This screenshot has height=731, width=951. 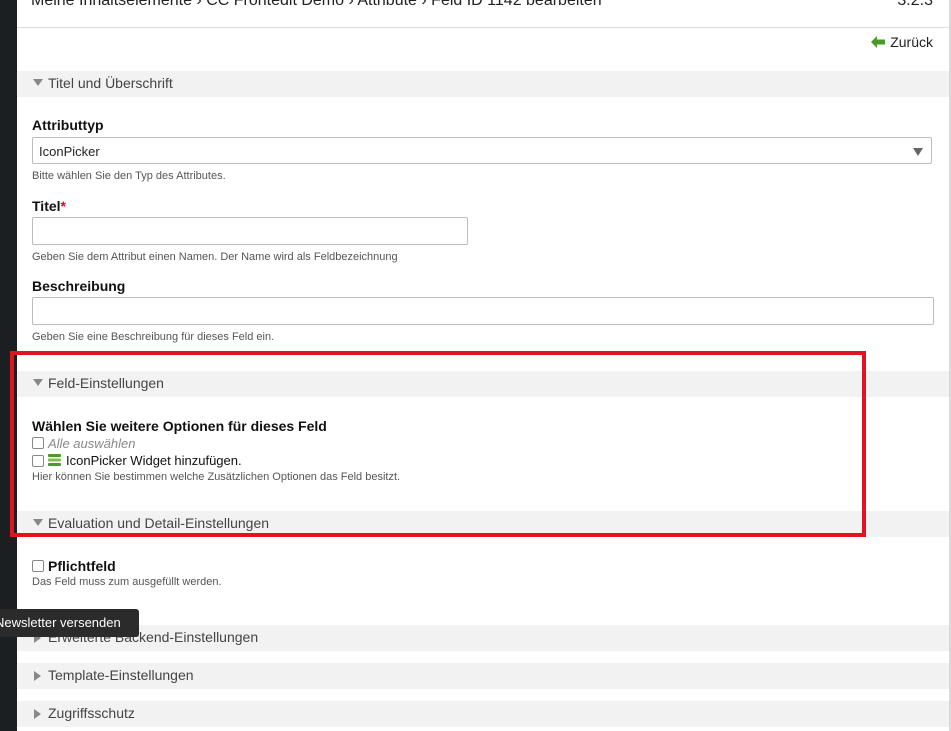 I want to click on attributtyp-hint: Bitte wählen Sie den Typ des Attributes., so click(x=129, y=176).